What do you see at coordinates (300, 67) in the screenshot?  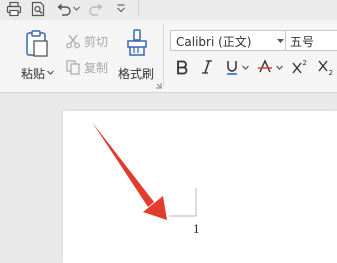 I see `superscript-icon: 2` at bounding box center [300, 67].